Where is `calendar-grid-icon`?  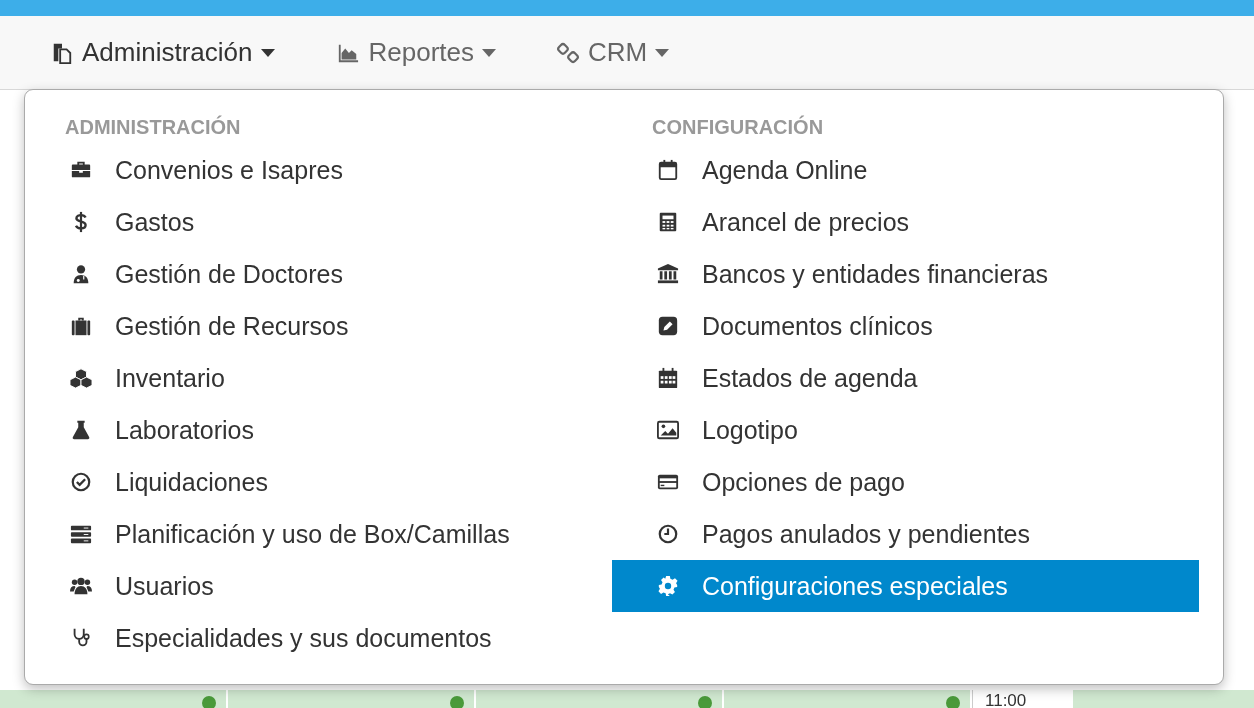 calendar-grid-icon is located at coordinates (668, 378).